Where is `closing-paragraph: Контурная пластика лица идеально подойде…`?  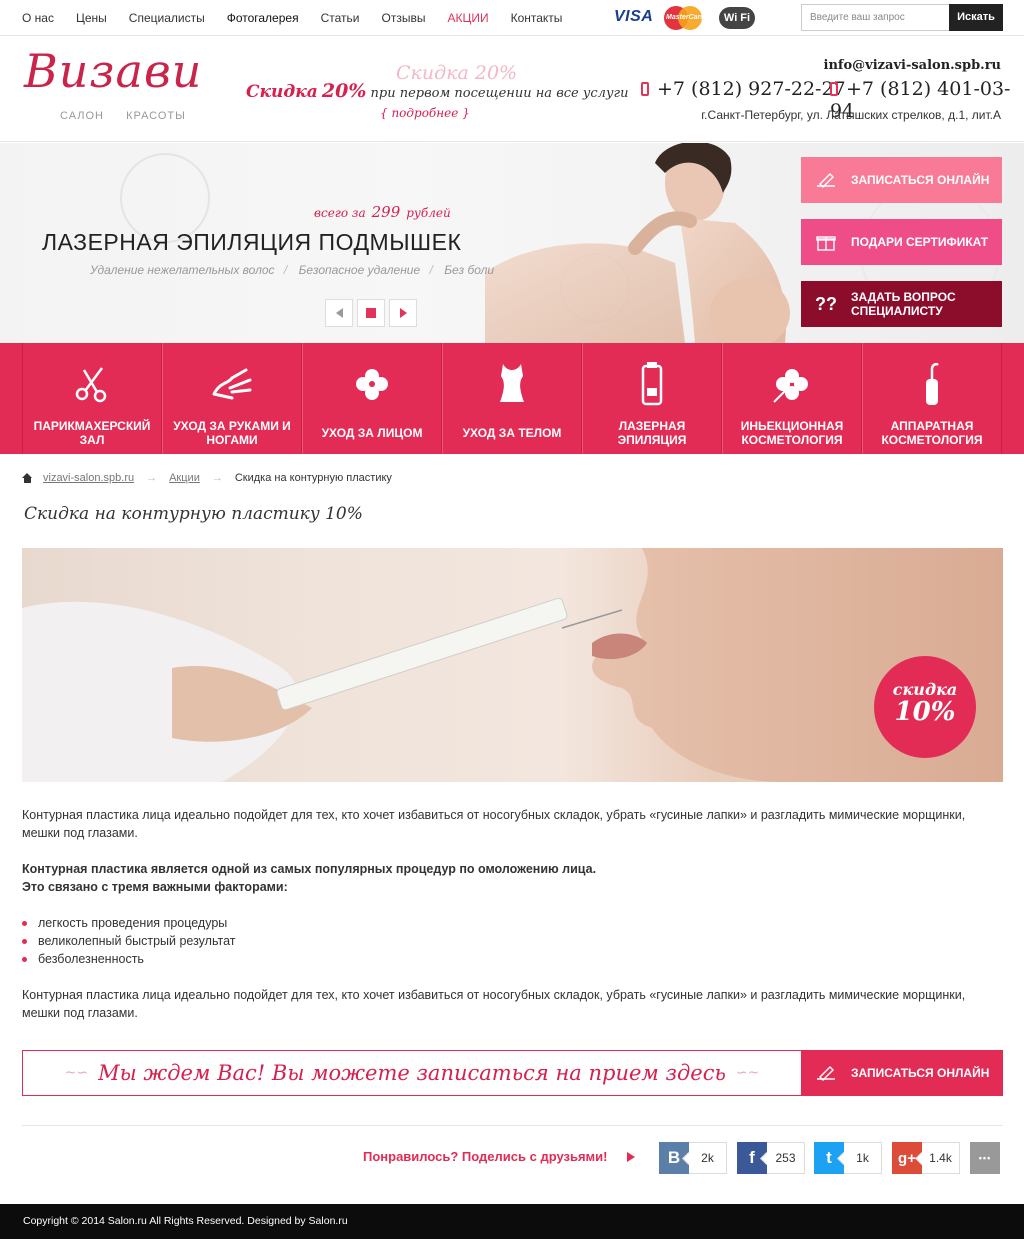
closing-paragraph: Контурная пластика лица идеально подойде… is located at coordinates (494, 1004).